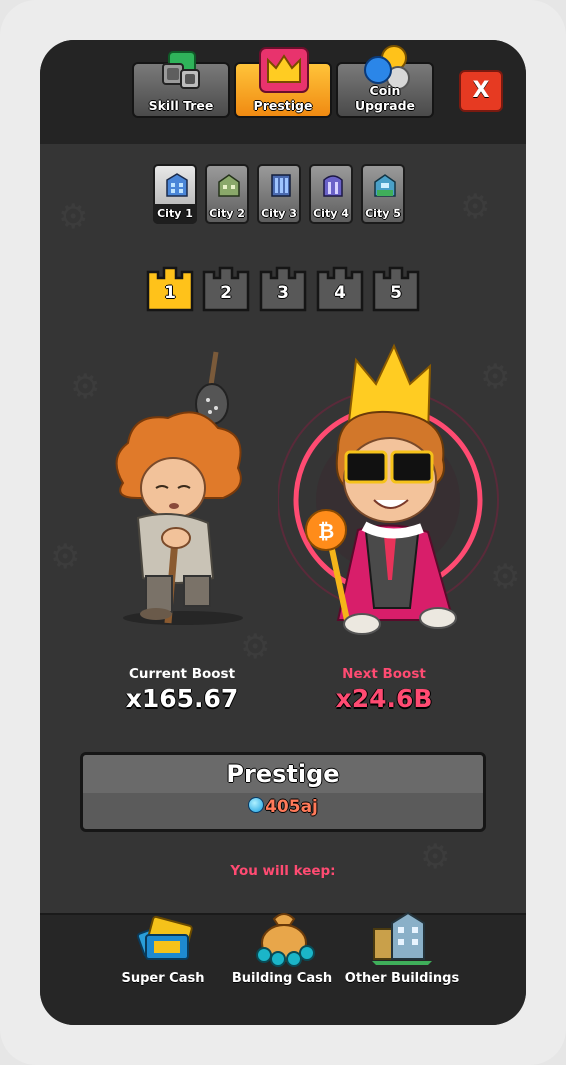 This screenshot has height=1065, width=566. What do you see at coordinates (182, 698) in the screenshot?
I see `current-boost-value: x165.67` at bounding box center [182, 698].